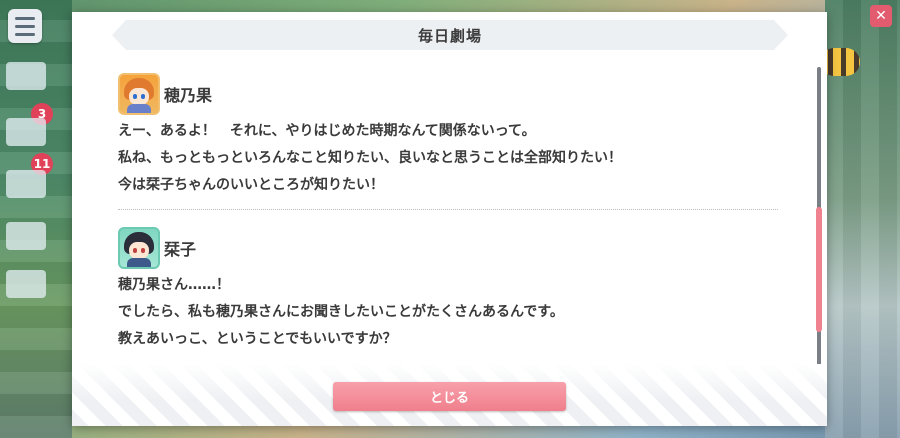  What do you see at coordinates (819, 269) in the screenshot?
I see `scrollbar-thumb` at bounding box center [819, 269].